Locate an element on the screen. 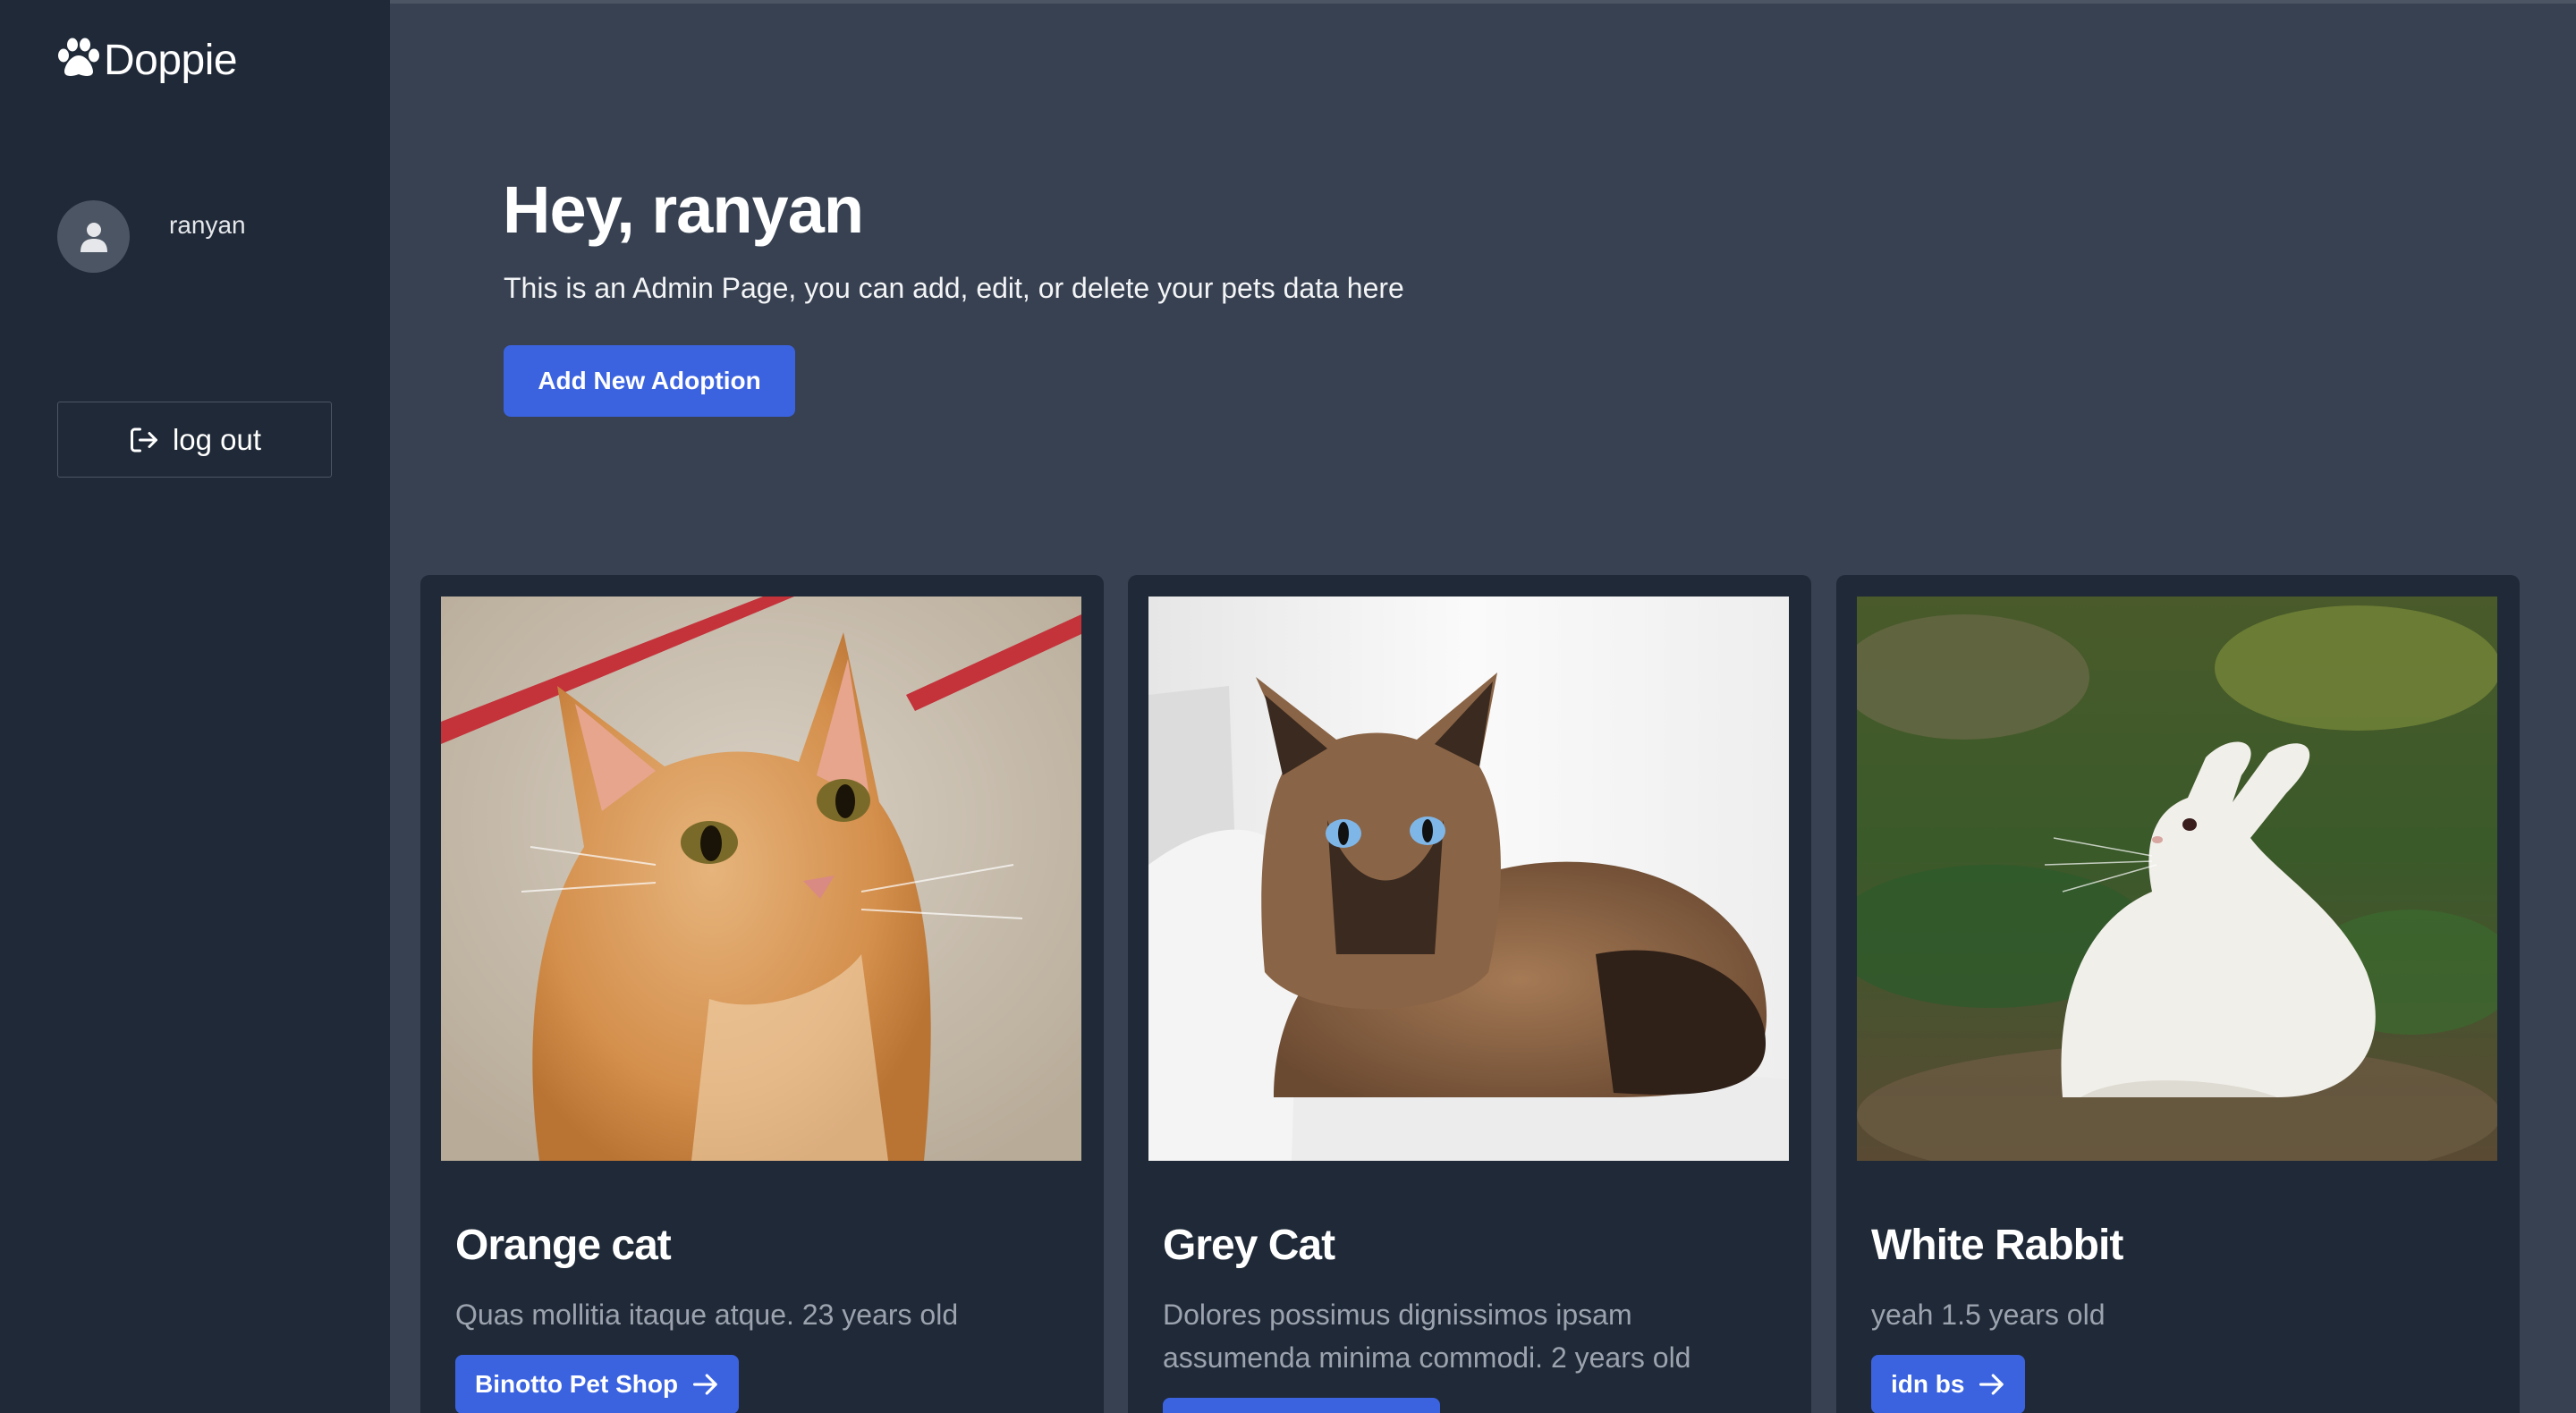 The height and width of the screenshot is (1413, 2576). pet-name: White Rabbit is located at coordinates (1997, 1245).